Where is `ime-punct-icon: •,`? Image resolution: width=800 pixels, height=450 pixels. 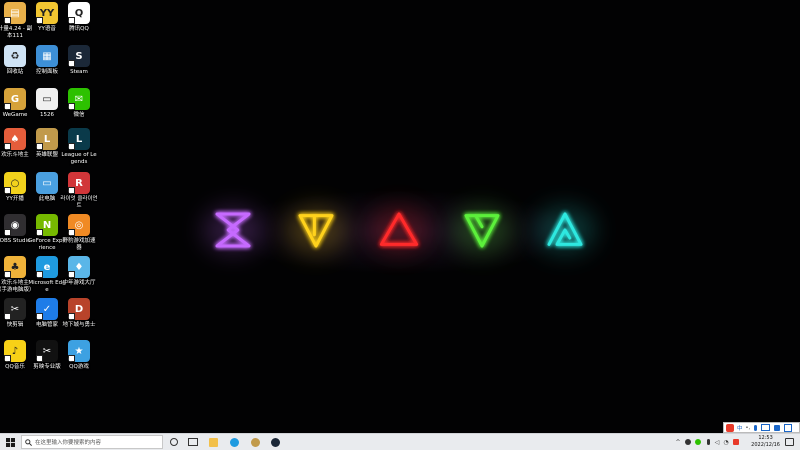 ime-punct-icon: •, is located at coordinates (748, 428).